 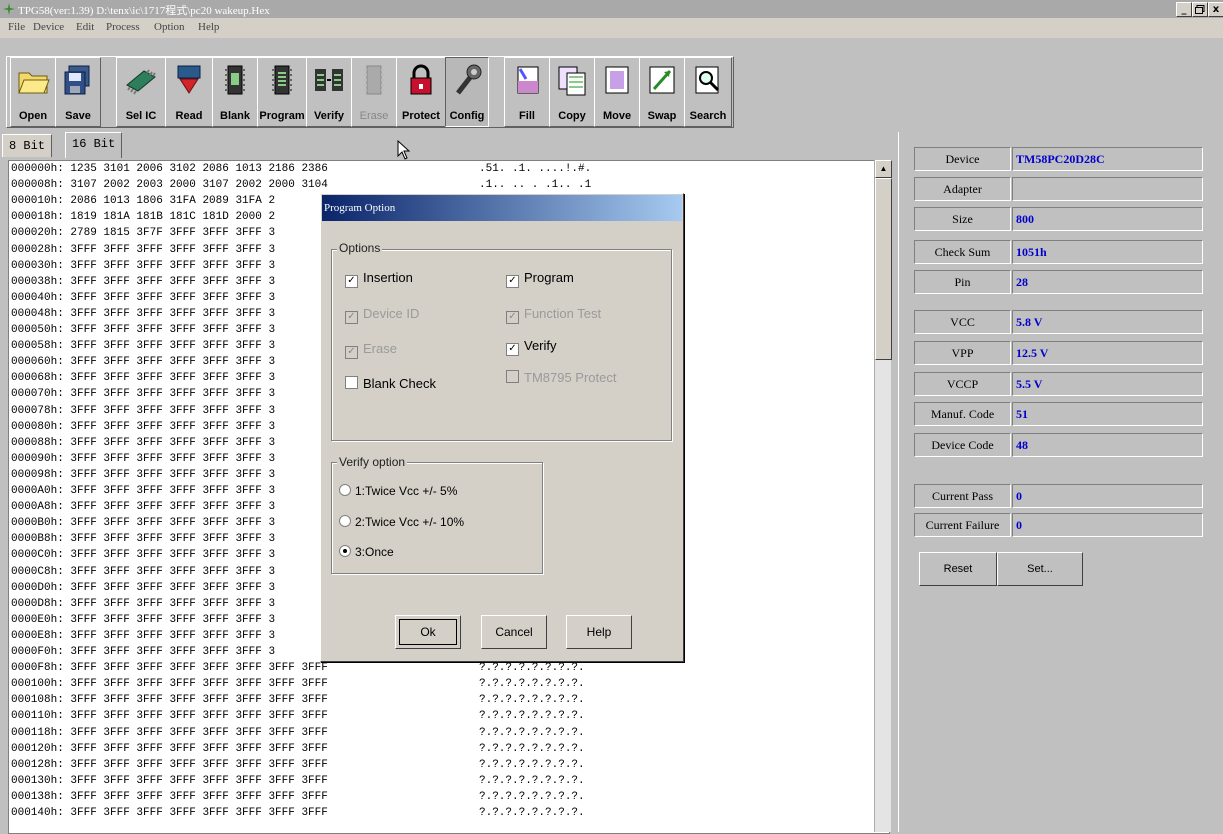 I want to click on verify-twice-5-radio: 1:Twice Vcc +/- 5%, so click(x=398, y=491).